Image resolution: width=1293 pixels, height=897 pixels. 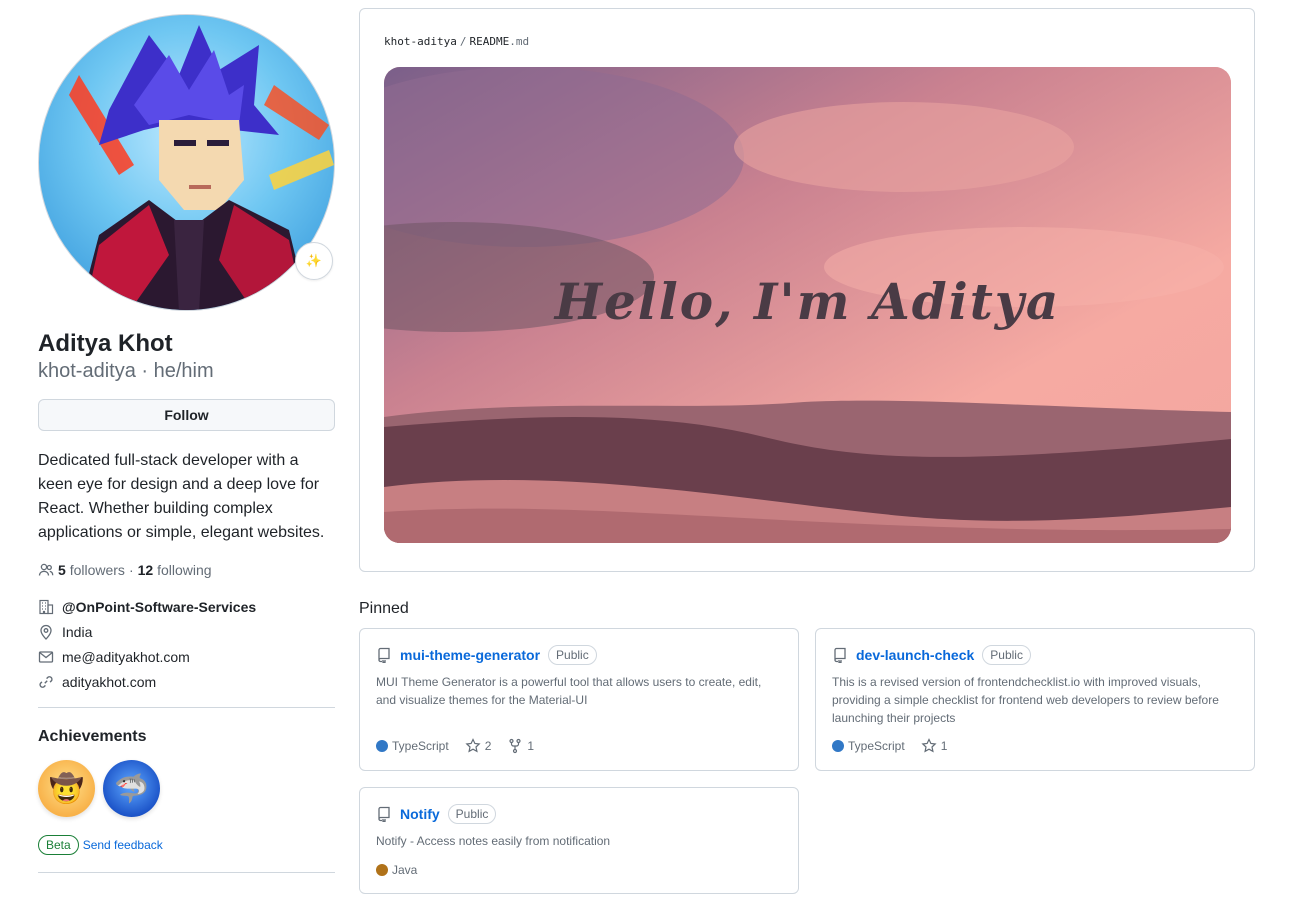 I want to click on followers-count: 5, so click(x=62, y=570).